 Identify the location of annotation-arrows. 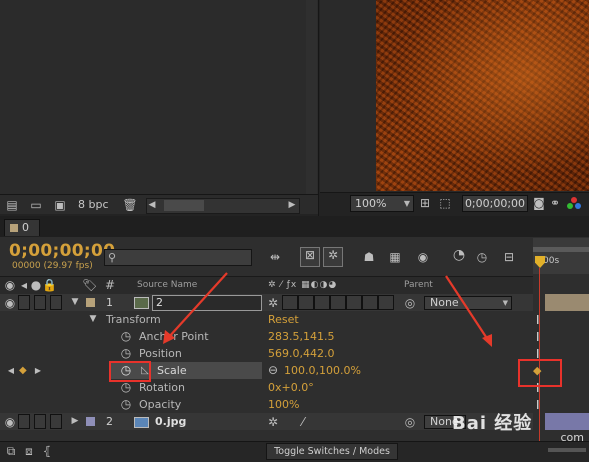
(327, 309).